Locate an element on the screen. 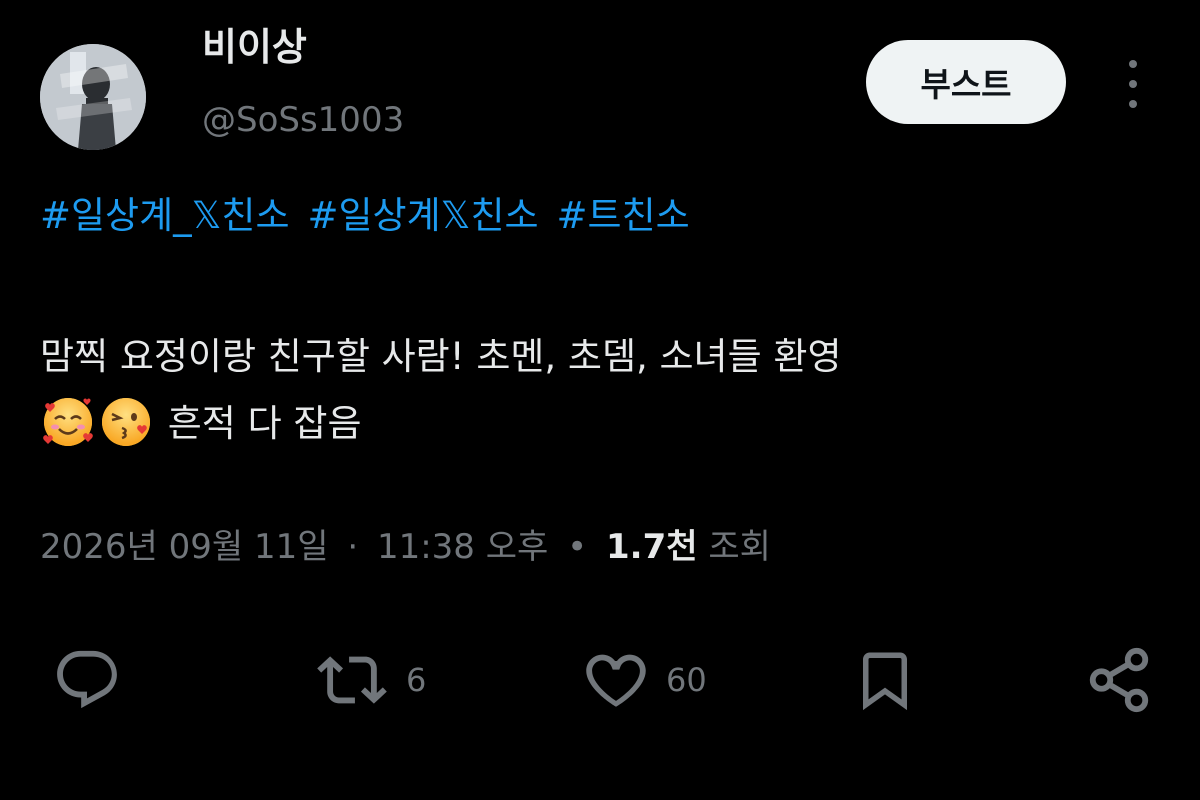 The width and height of the screenshot is (1200, 800). share-icon is located at coordinates (1119, 680).